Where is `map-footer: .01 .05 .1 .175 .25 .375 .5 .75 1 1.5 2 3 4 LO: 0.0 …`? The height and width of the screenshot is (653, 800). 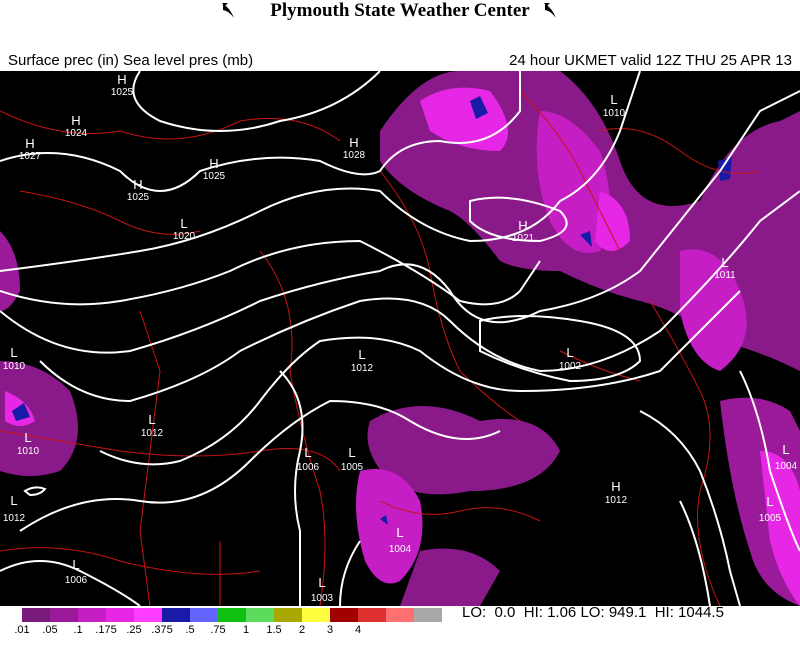 map-footer: .01 .05 .1 .175 .25 .375 .5 .75 1 1.5 2 3 4 LO: 0.0 … is located at coordinates (400, 628).